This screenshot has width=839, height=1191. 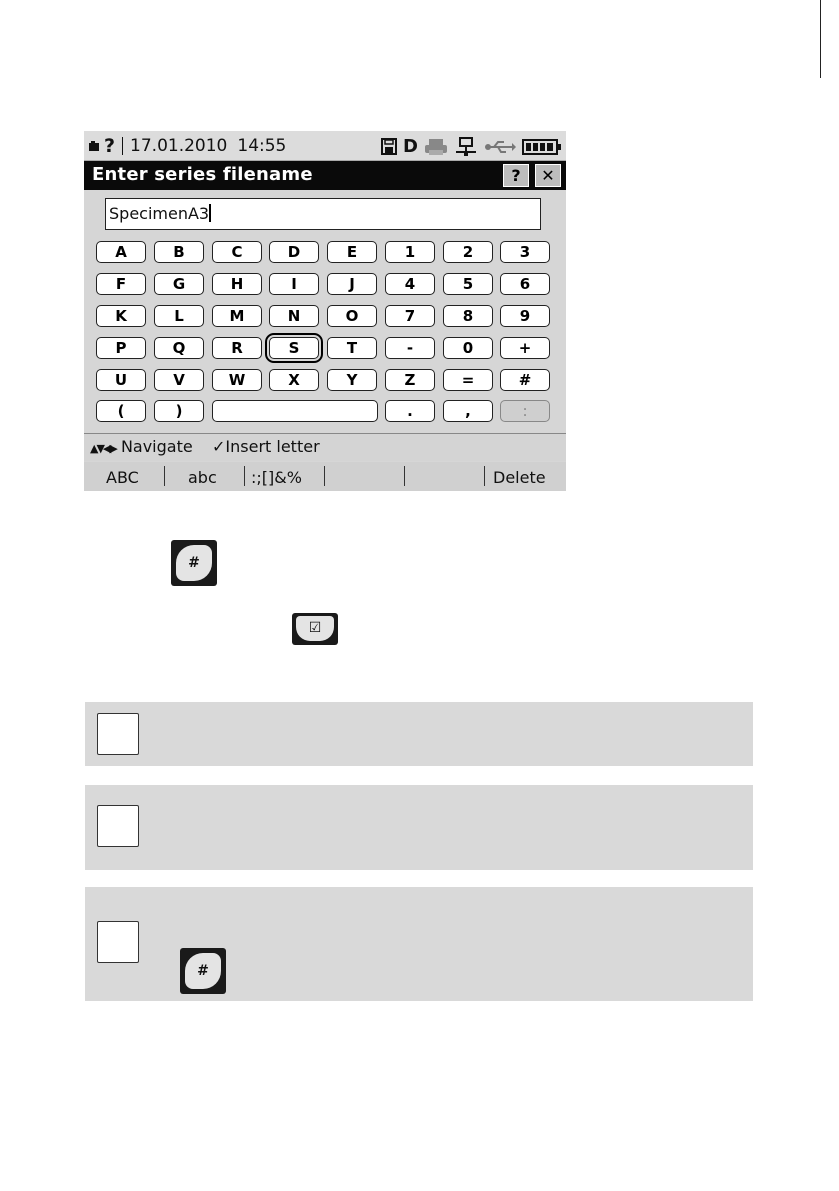 What do you see at coordinates (121, 284) in the screenshot?
I see `key-f: F` at bounding box center [121, 284].